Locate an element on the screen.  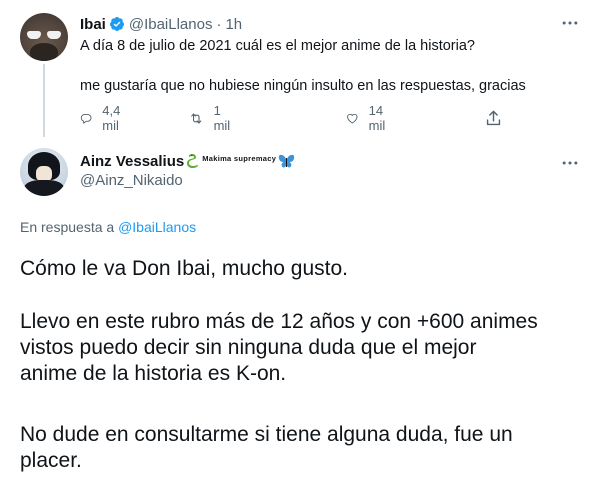
reply-button: 4,4 mil is located at coordinates (103, 118).